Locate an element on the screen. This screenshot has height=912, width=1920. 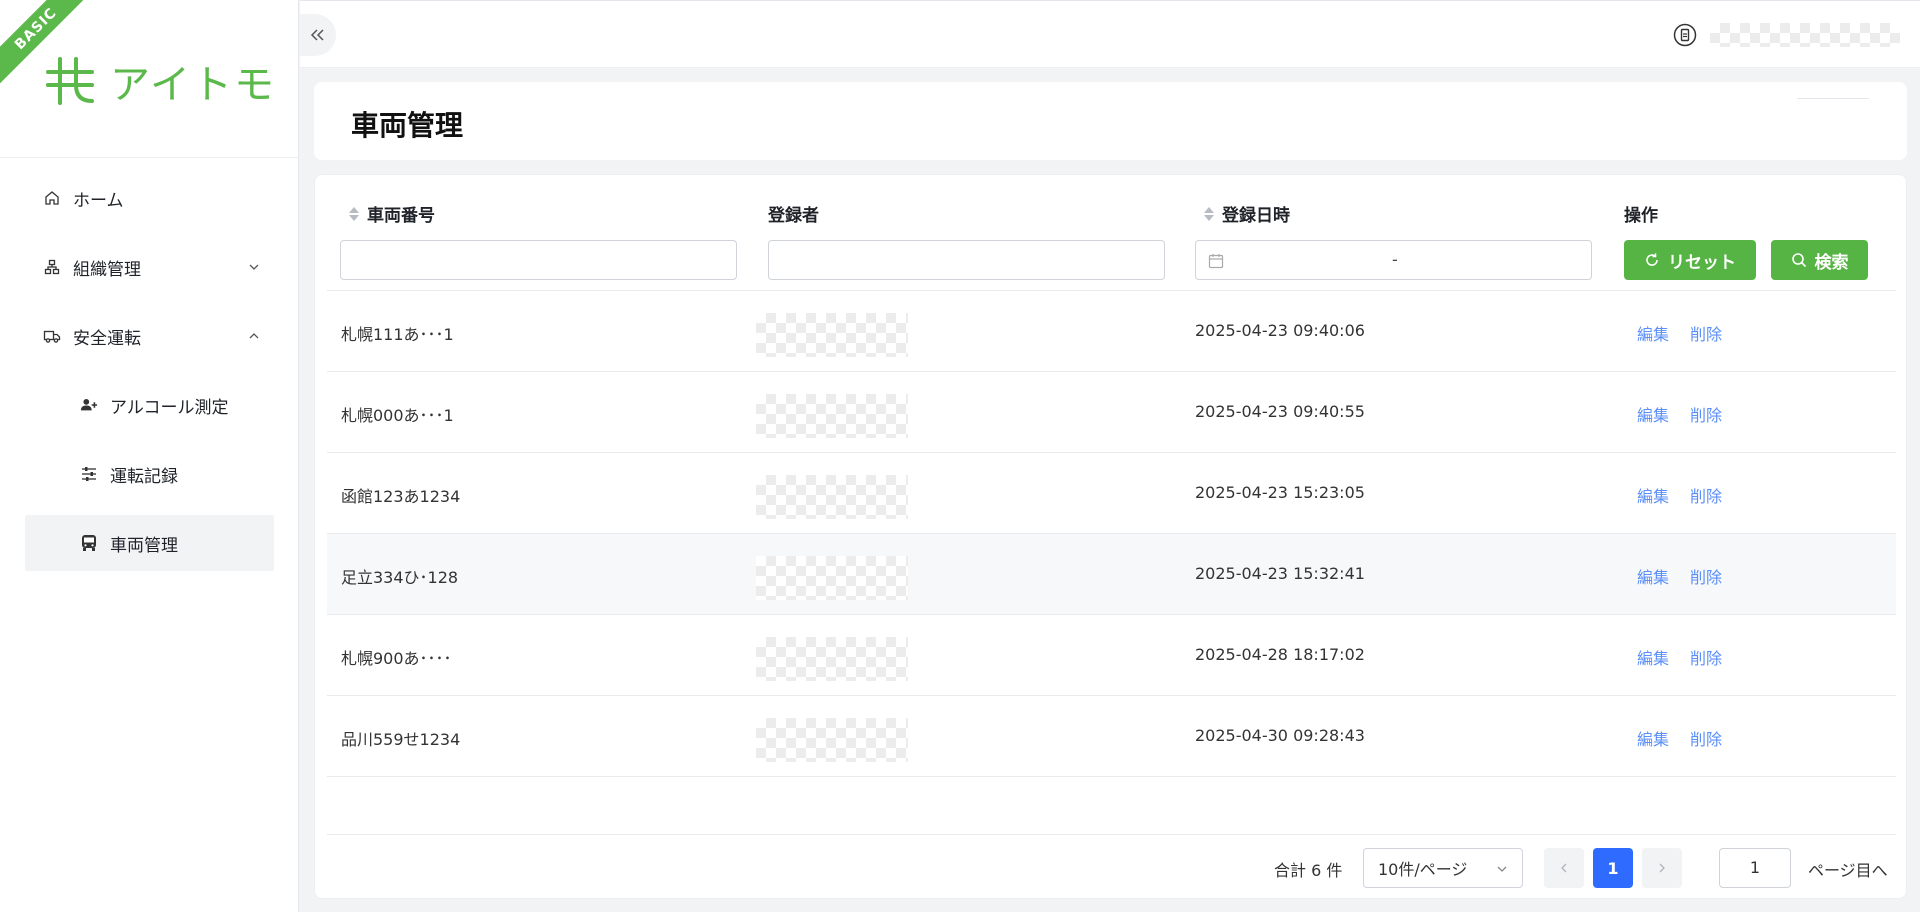
reset-button-label: リセット is located at coordinates (1702, 262).